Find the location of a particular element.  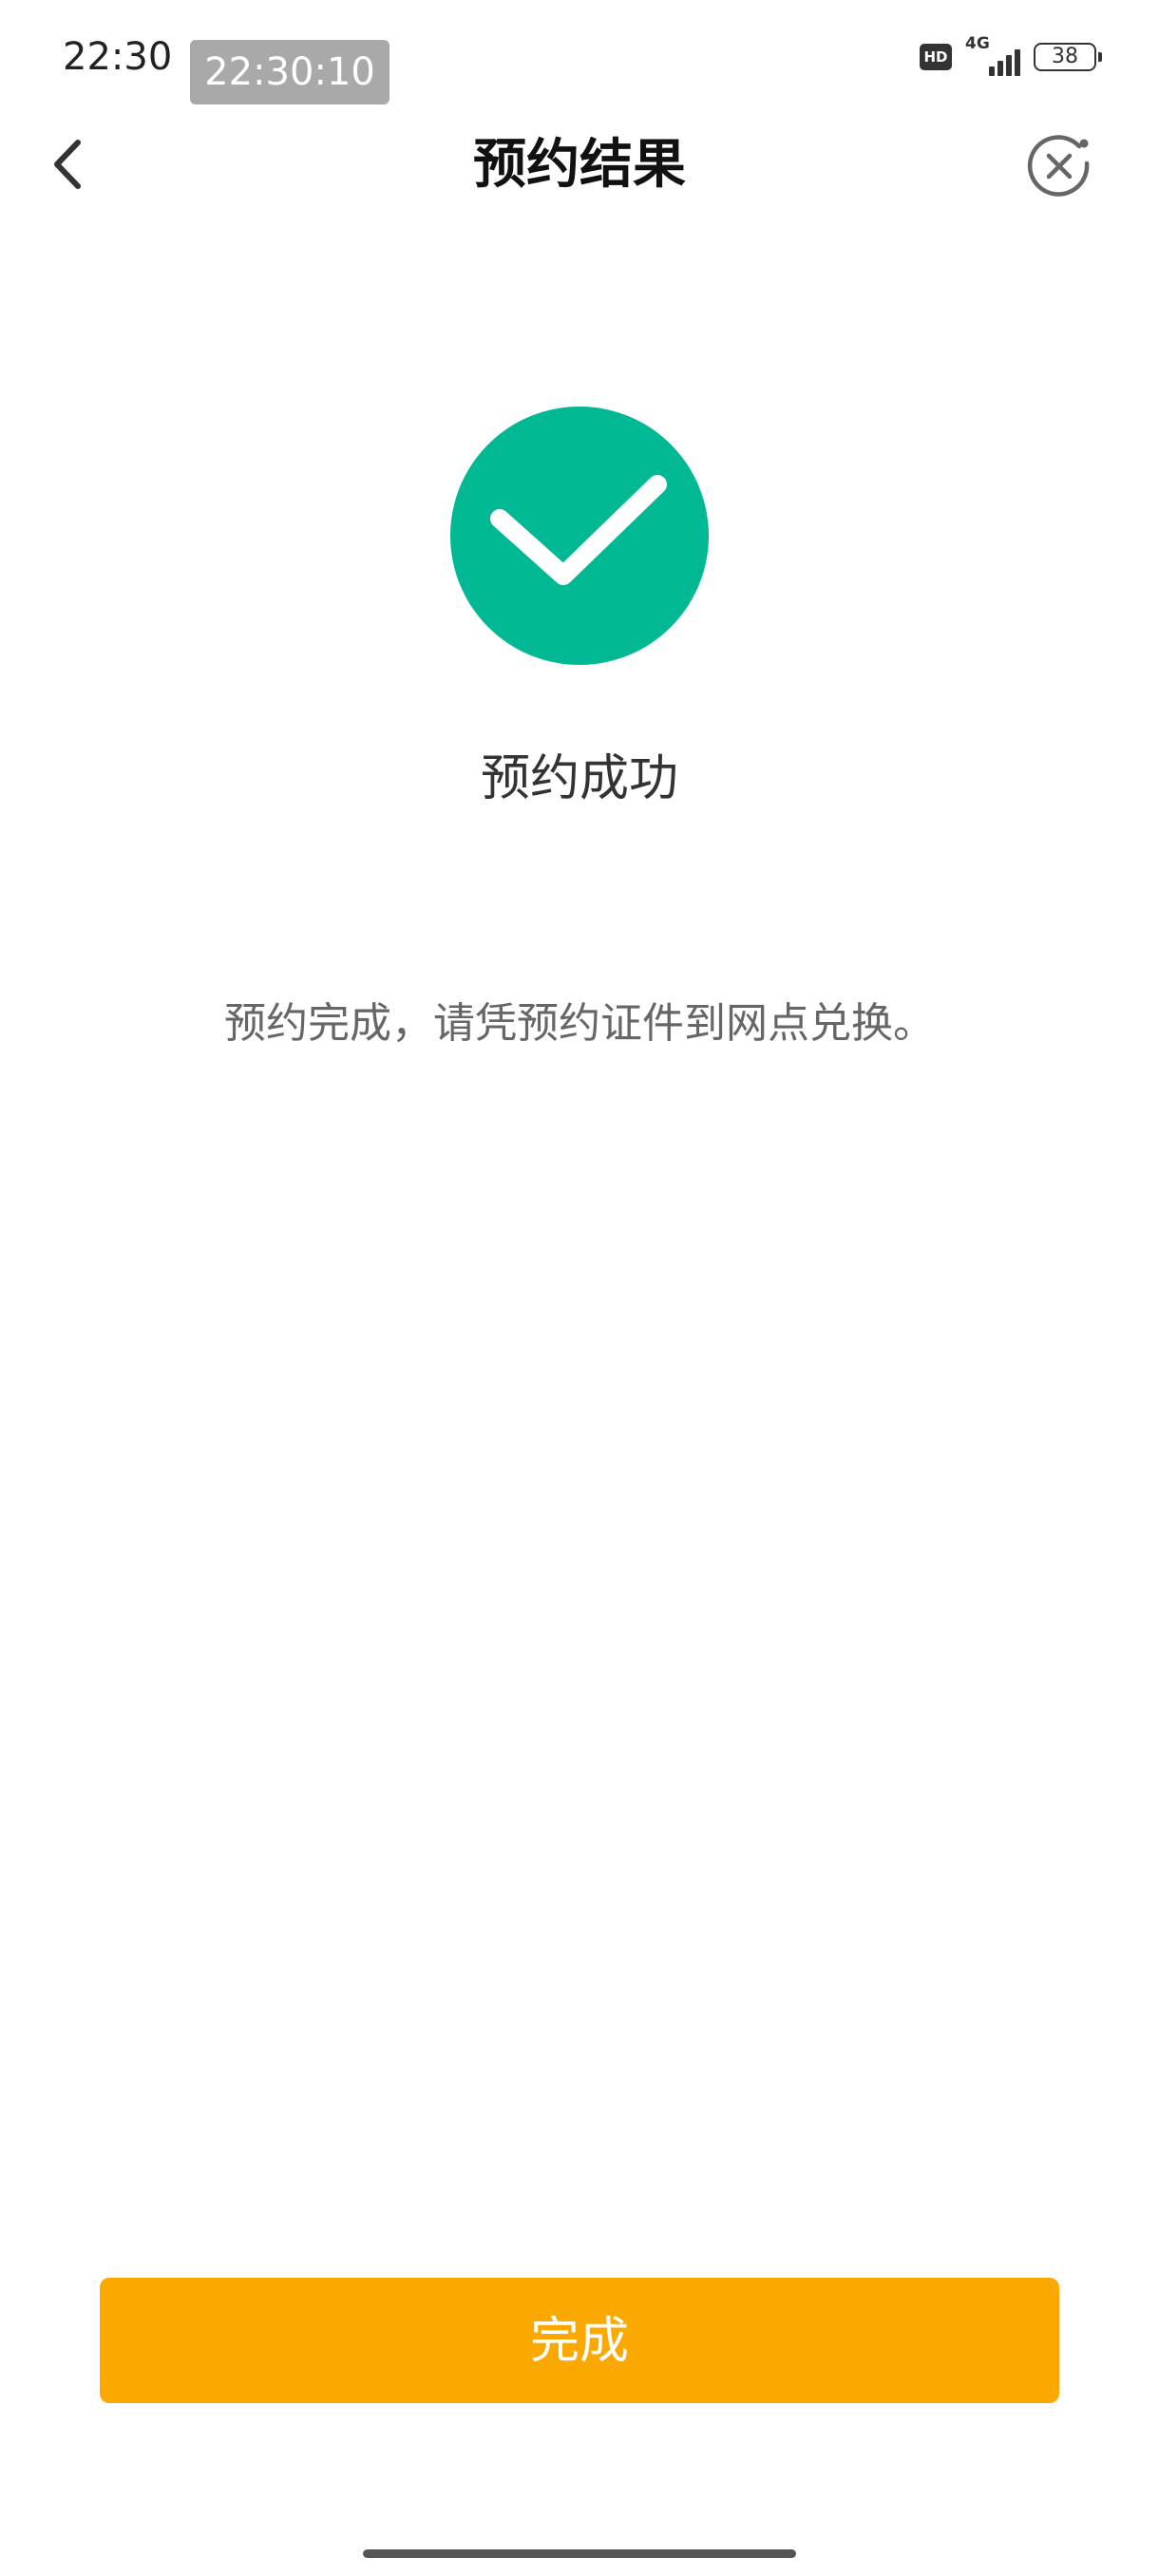

status-bar: 22:30 22:30:10 HD 4G 38 is located at coordinates (579, 52).